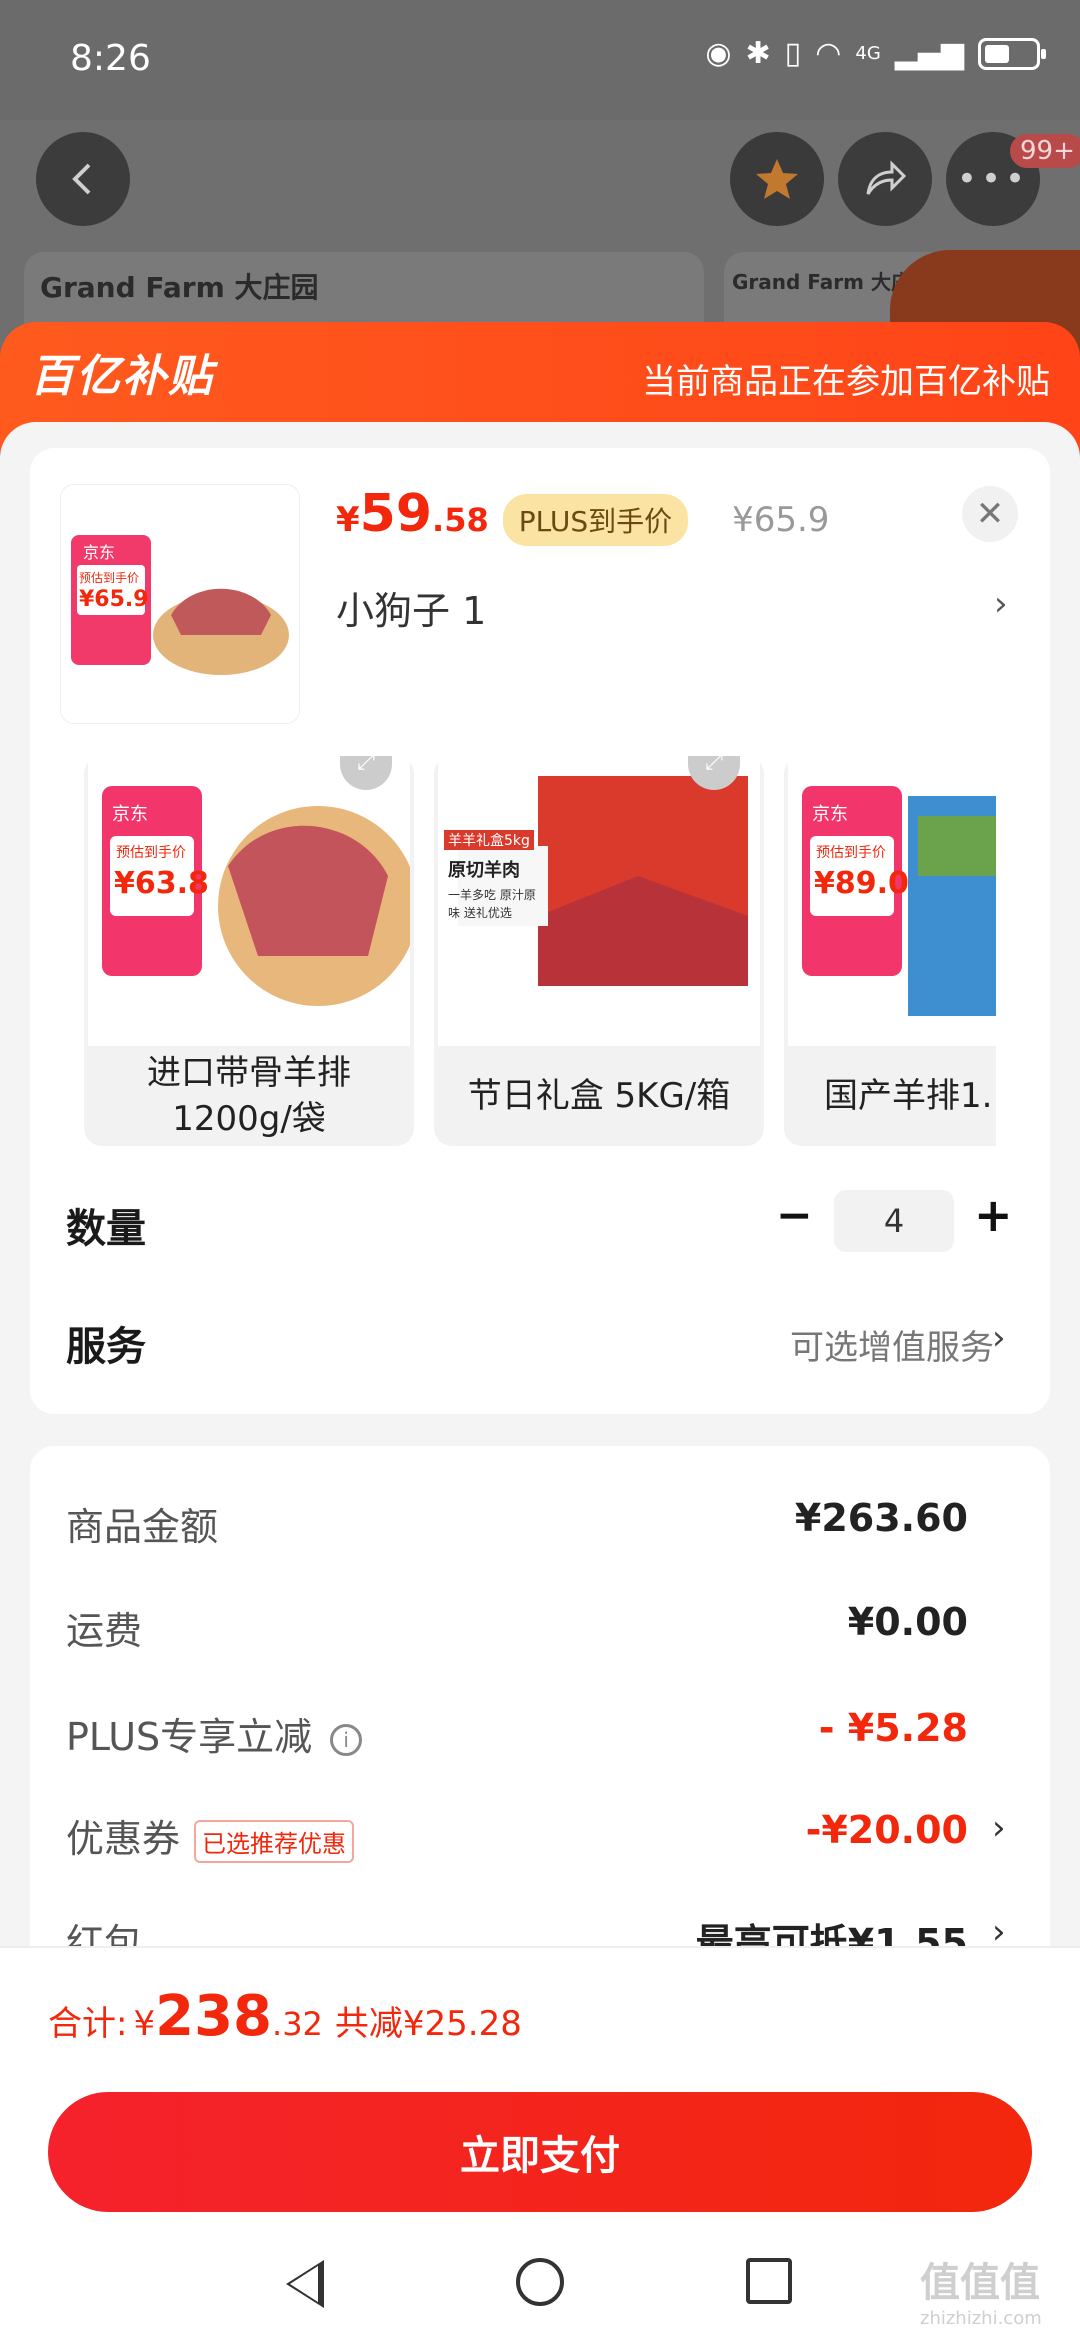  I want to click on quantity-input: 4, so click(894, 1221).